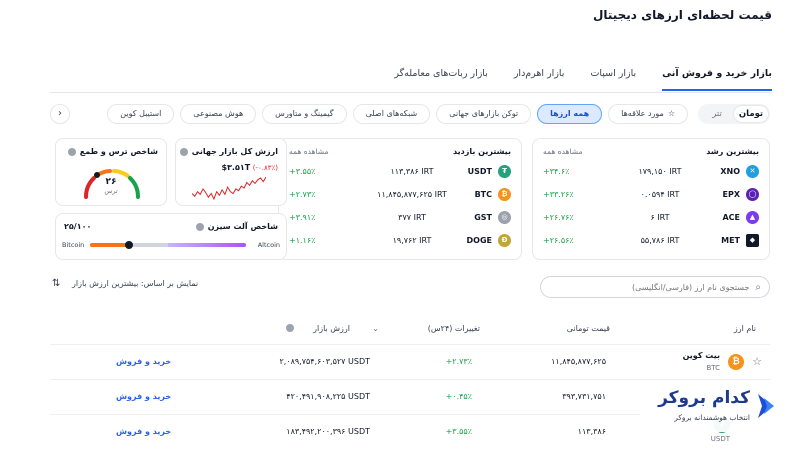 The image size is (800, 450). Describe the element at coordinates (479, 240) in the screenshot. I see `coin-symbol: DOGE` at that location.